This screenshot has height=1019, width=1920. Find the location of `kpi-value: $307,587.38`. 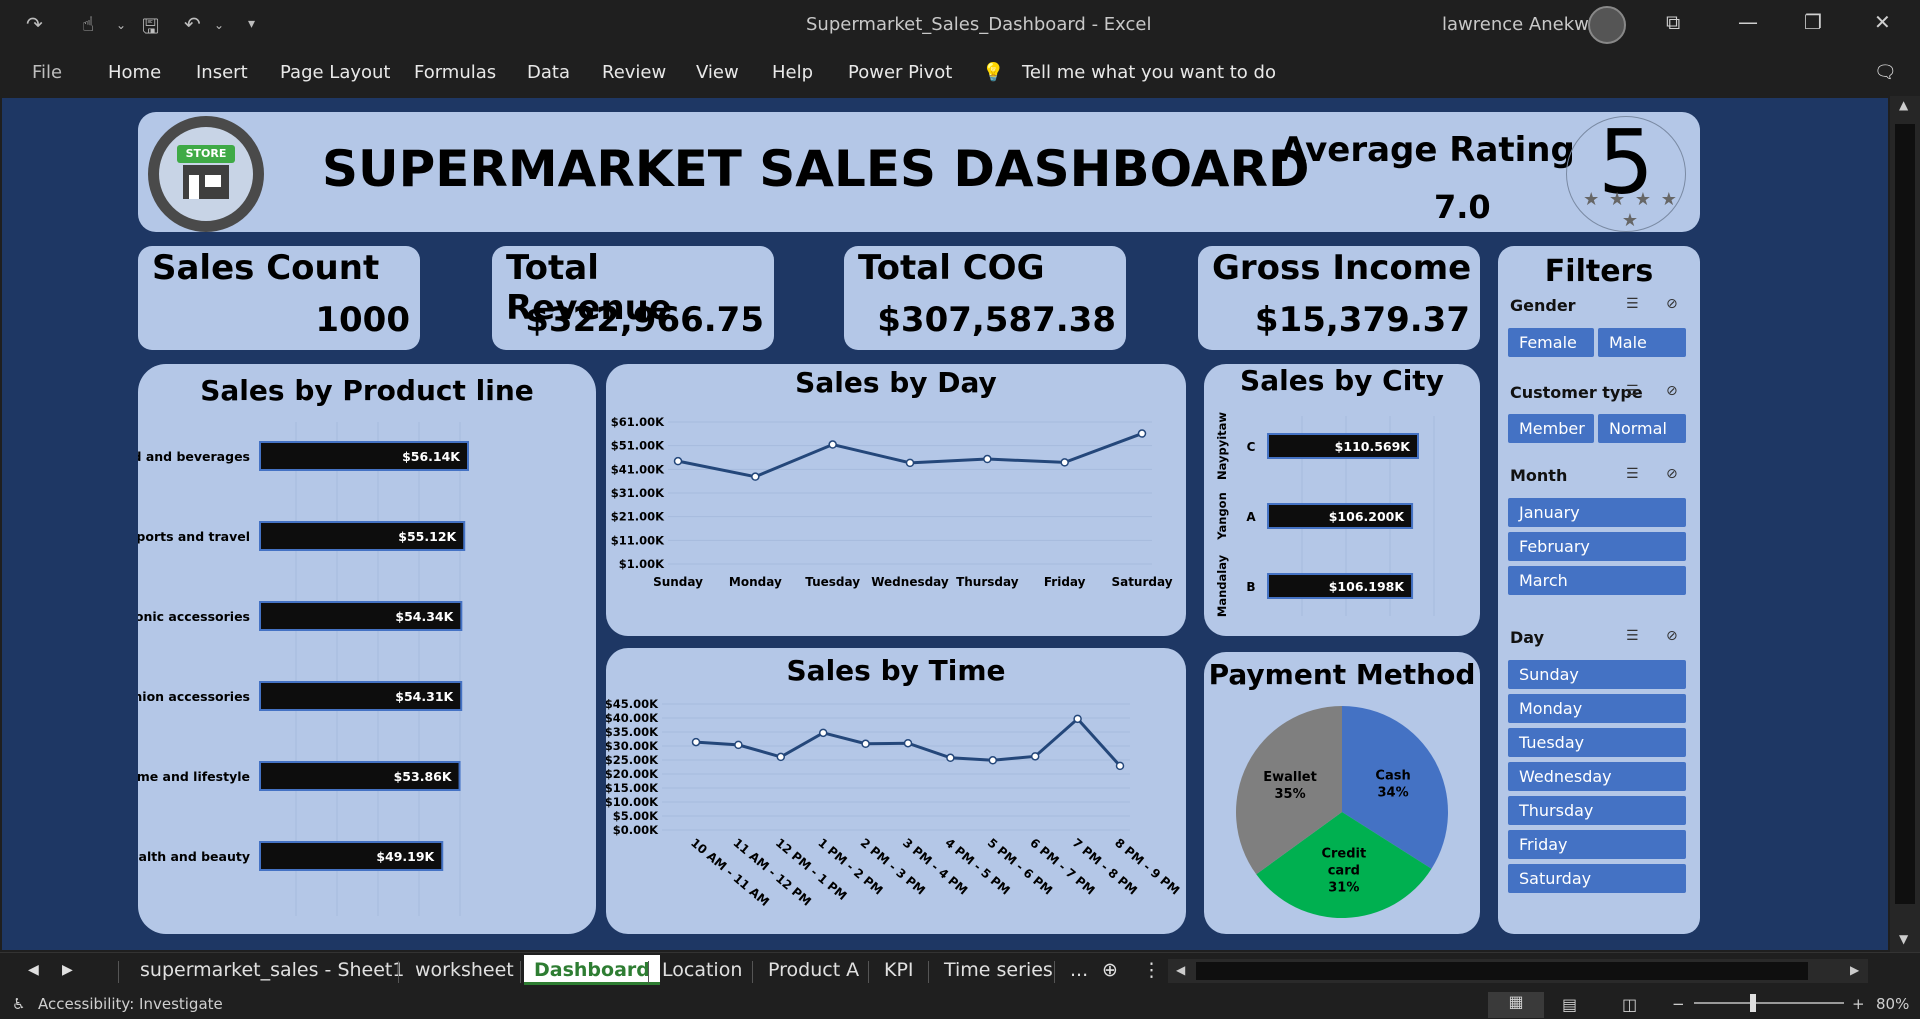

kpi-value: $307,587.38 is located at coordinates (996, 320).